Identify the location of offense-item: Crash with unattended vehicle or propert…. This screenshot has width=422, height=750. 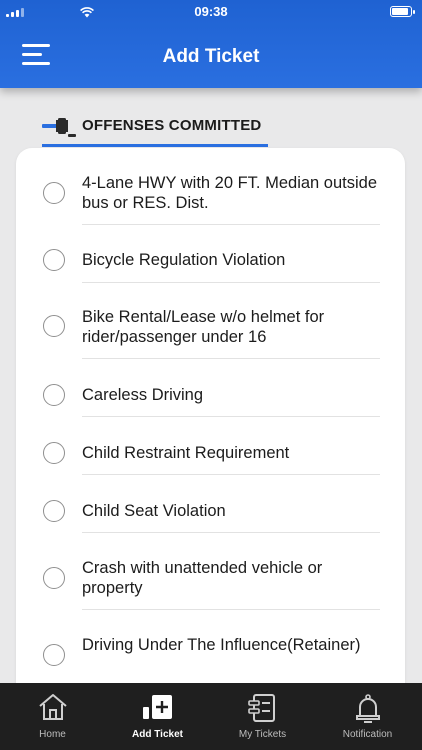
(210, 577).